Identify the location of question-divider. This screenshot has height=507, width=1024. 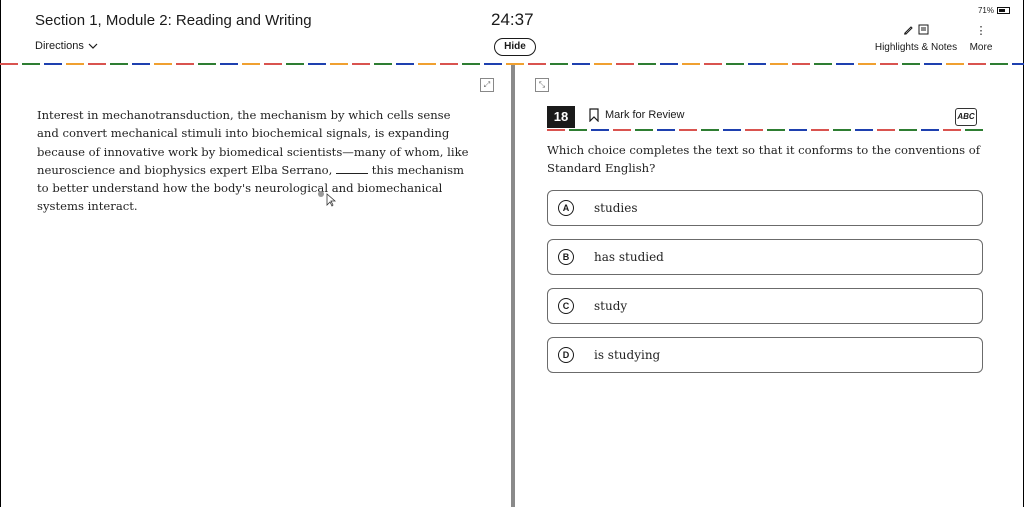
(765, 130).